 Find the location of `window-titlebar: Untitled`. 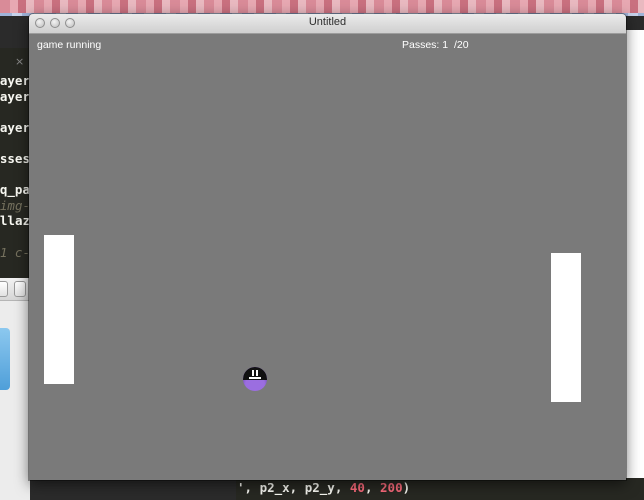

window-titlebar: Untitled is located at coordinates (327, 24).